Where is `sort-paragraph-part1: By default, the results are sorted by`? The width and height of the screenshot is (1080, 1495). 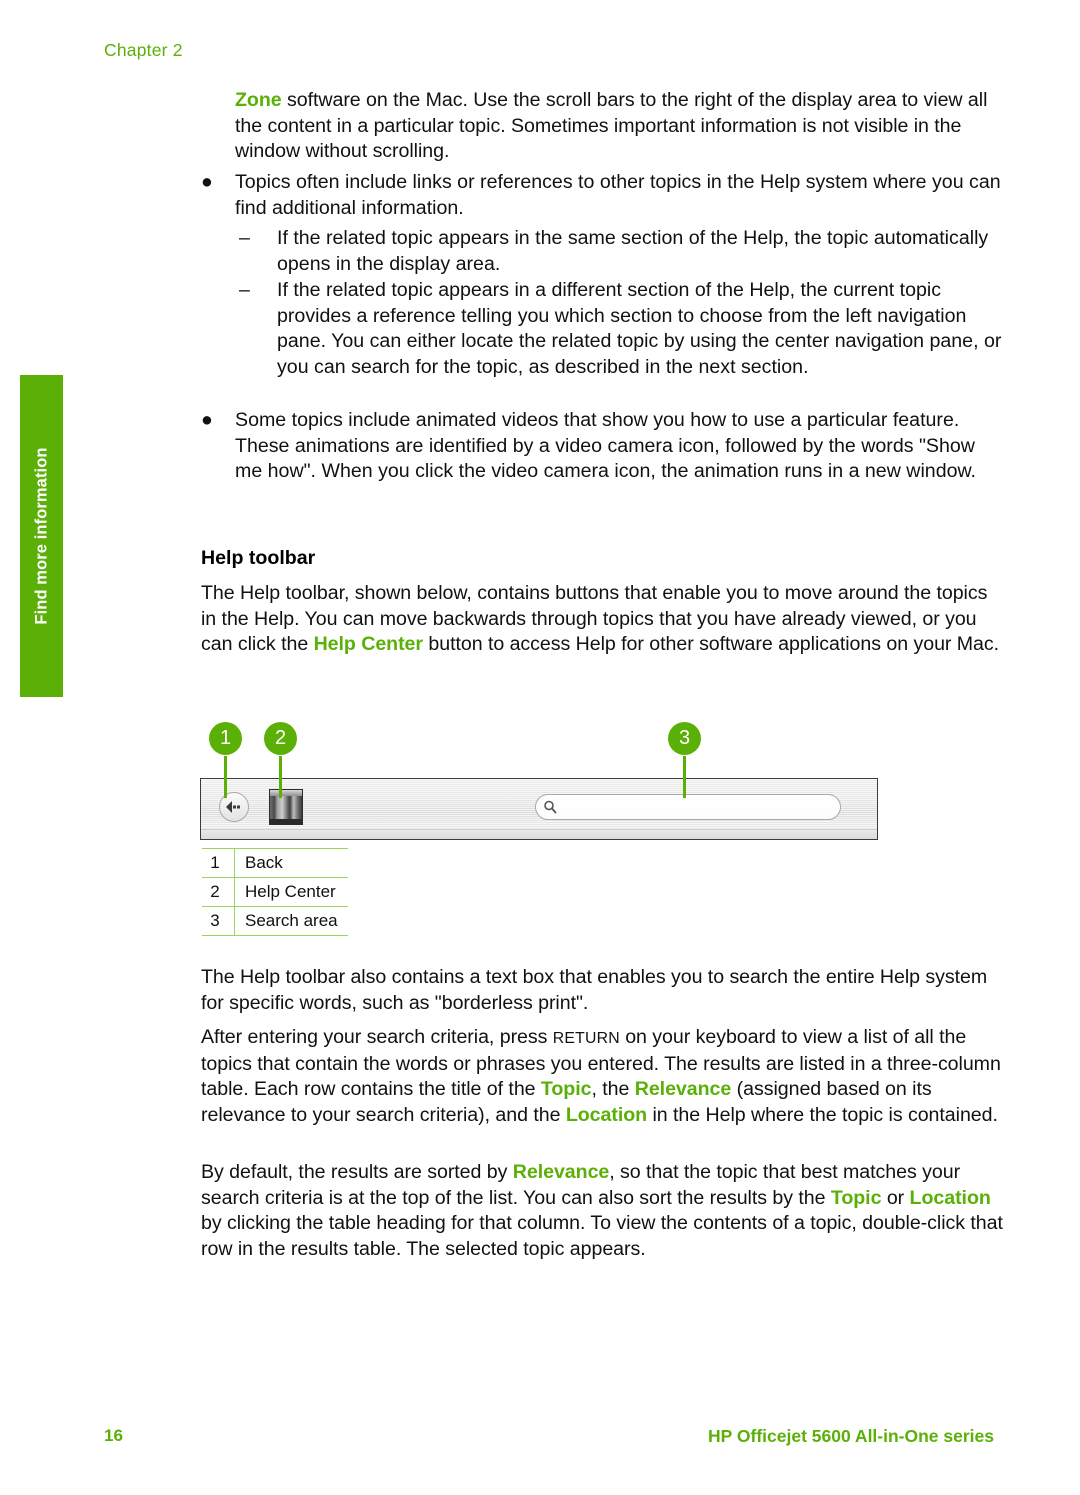
sort-paragraph-part1: By default, the results are sorted by is located at coordinates (357, 1172).